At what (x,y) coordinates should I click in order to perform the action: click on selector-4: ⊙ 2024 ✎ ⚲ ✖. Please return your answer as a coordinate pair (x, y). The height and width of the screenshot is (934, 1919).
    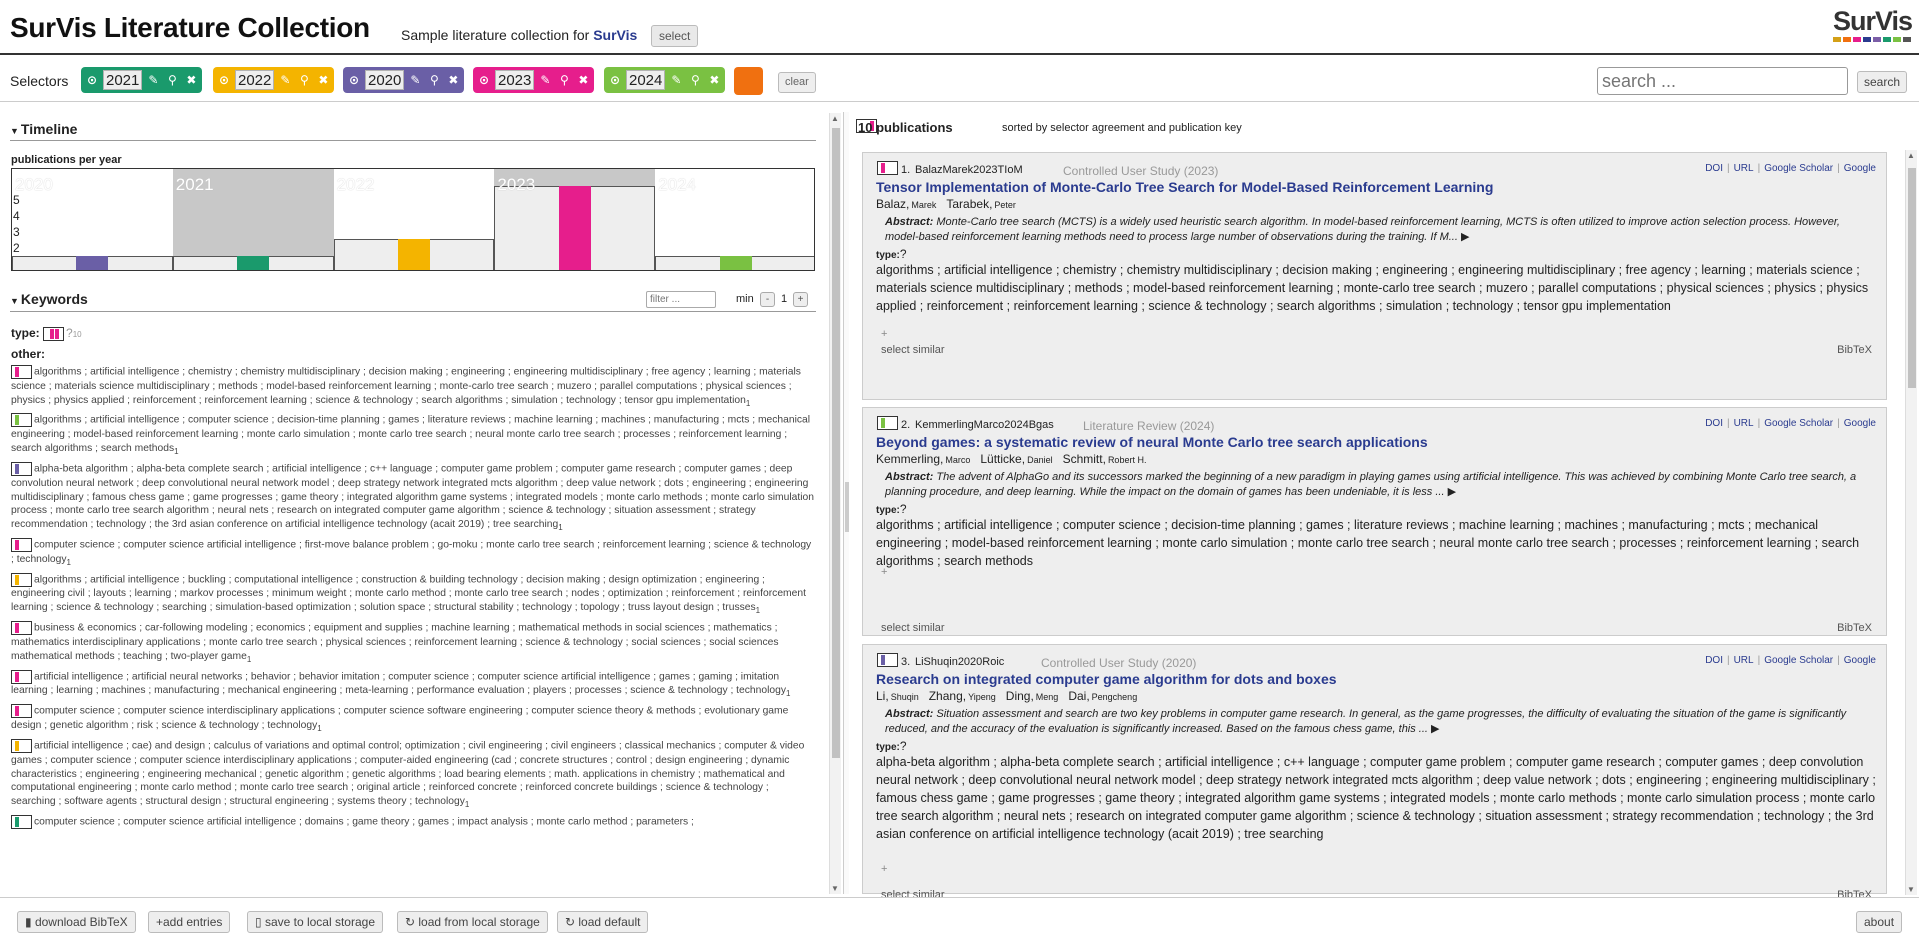
    Looking at the image, I should click on (665, 80).